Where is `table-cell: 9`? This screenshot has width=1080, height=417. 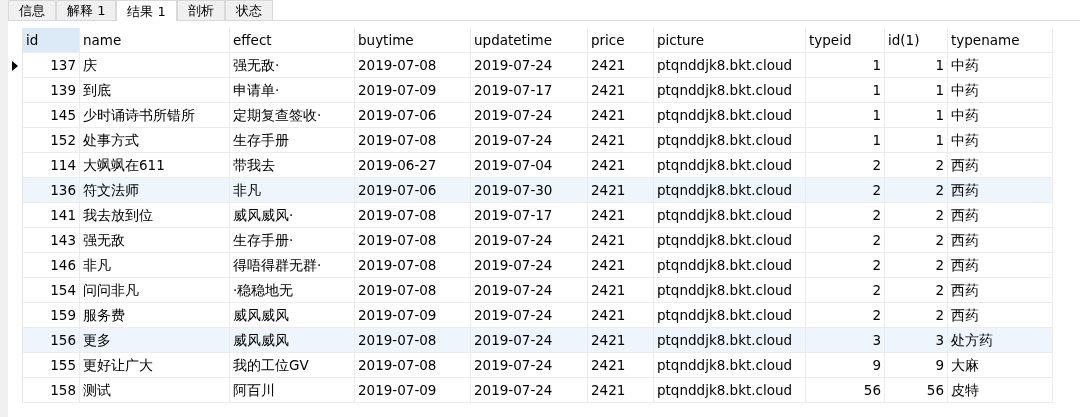 table-cell: 9 is located at coordinates (916, 365).